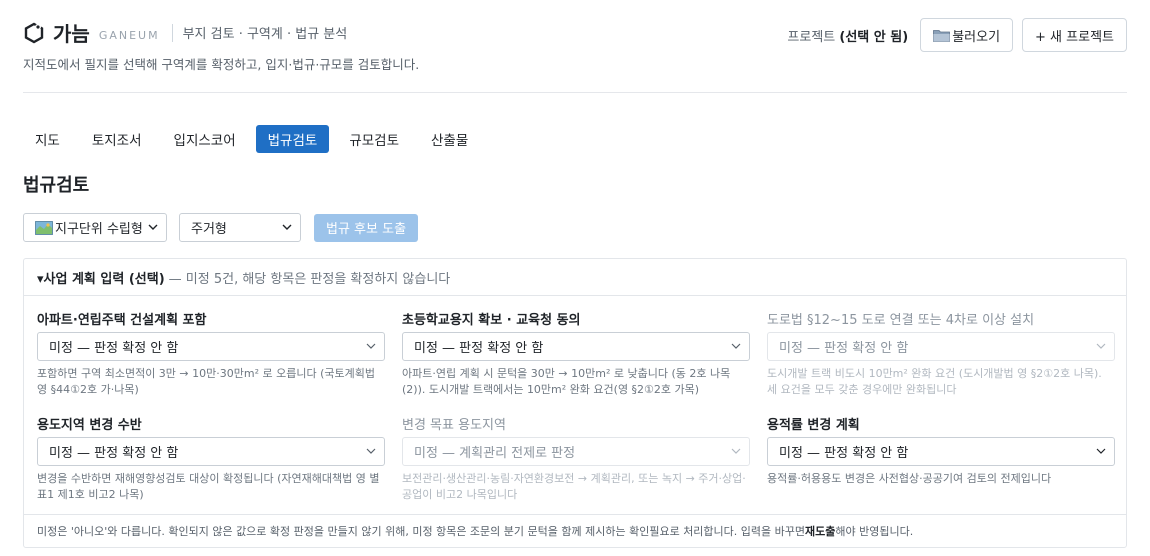  Describe the element at coordinates (56, 185) in the screenshot. I see `section-title: 법규검토` at that location.